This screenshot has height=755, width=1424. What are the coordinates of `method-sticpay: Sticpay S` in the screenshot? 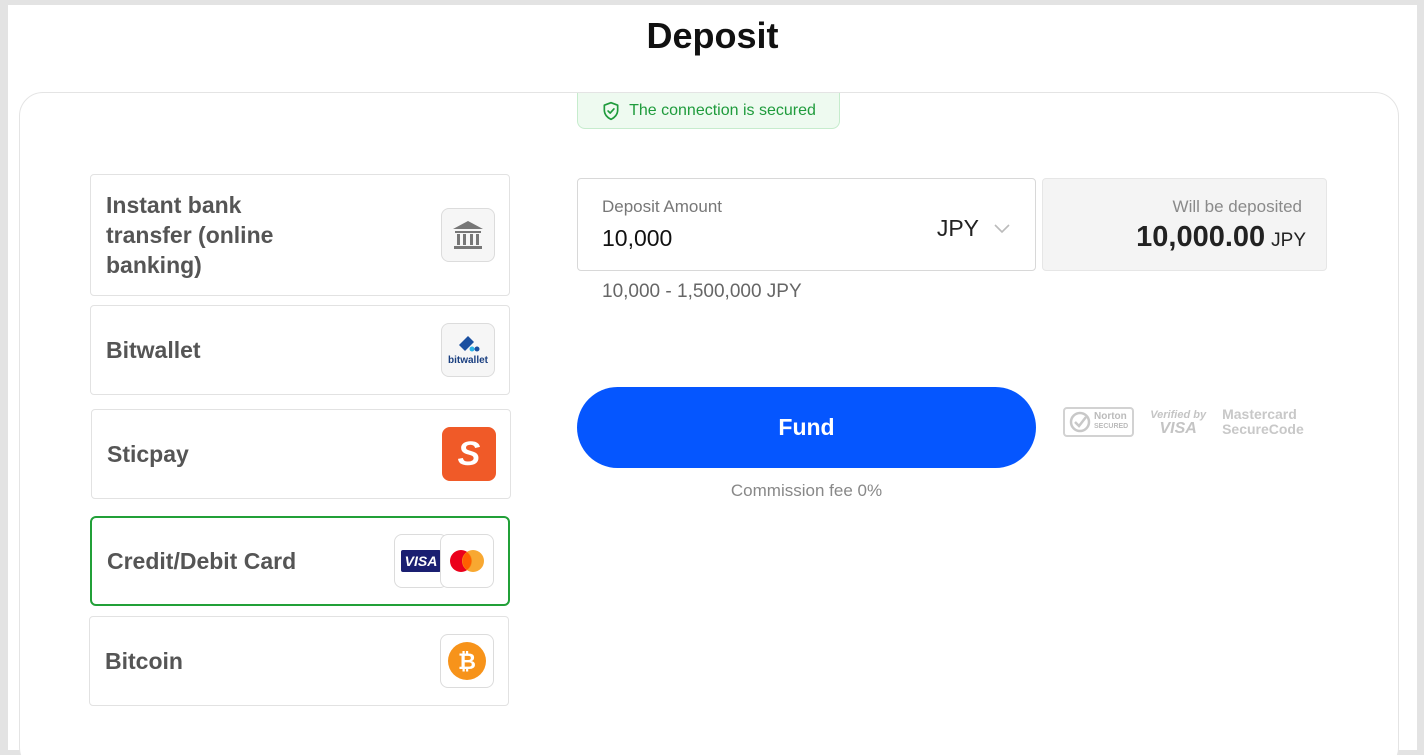 It's located at (301, 454).